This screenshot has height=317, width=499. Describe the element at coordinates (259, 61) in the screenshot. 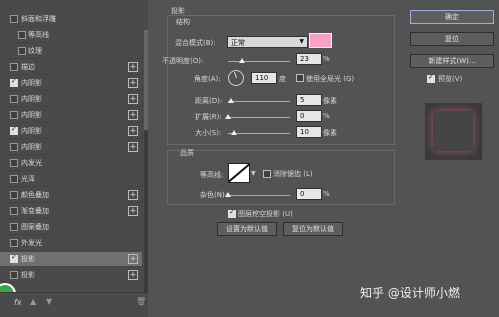

I see `opacity-slider-track` at that location.